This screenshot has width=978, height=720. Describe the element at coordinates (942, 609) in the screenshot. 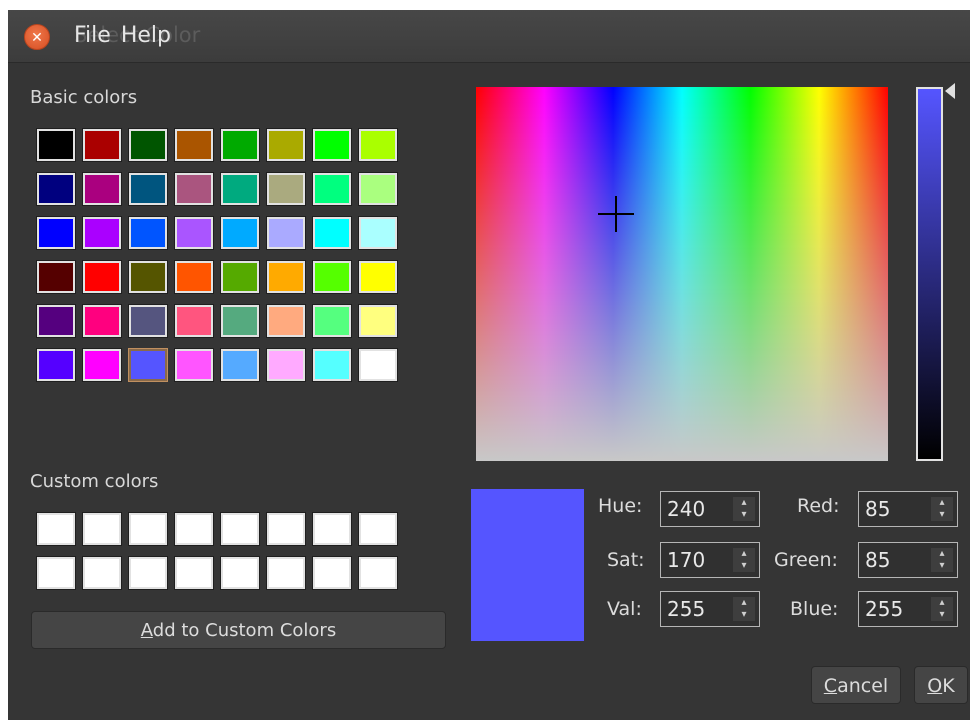

I see `blue-spin-arrows-icon: ▴ ▾` at that location.